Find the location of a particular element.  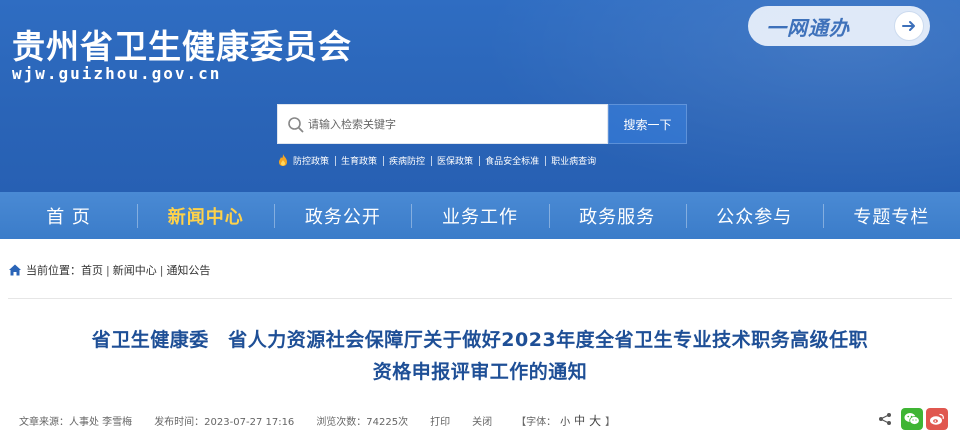

search-input is located at coordinates (456, 124).